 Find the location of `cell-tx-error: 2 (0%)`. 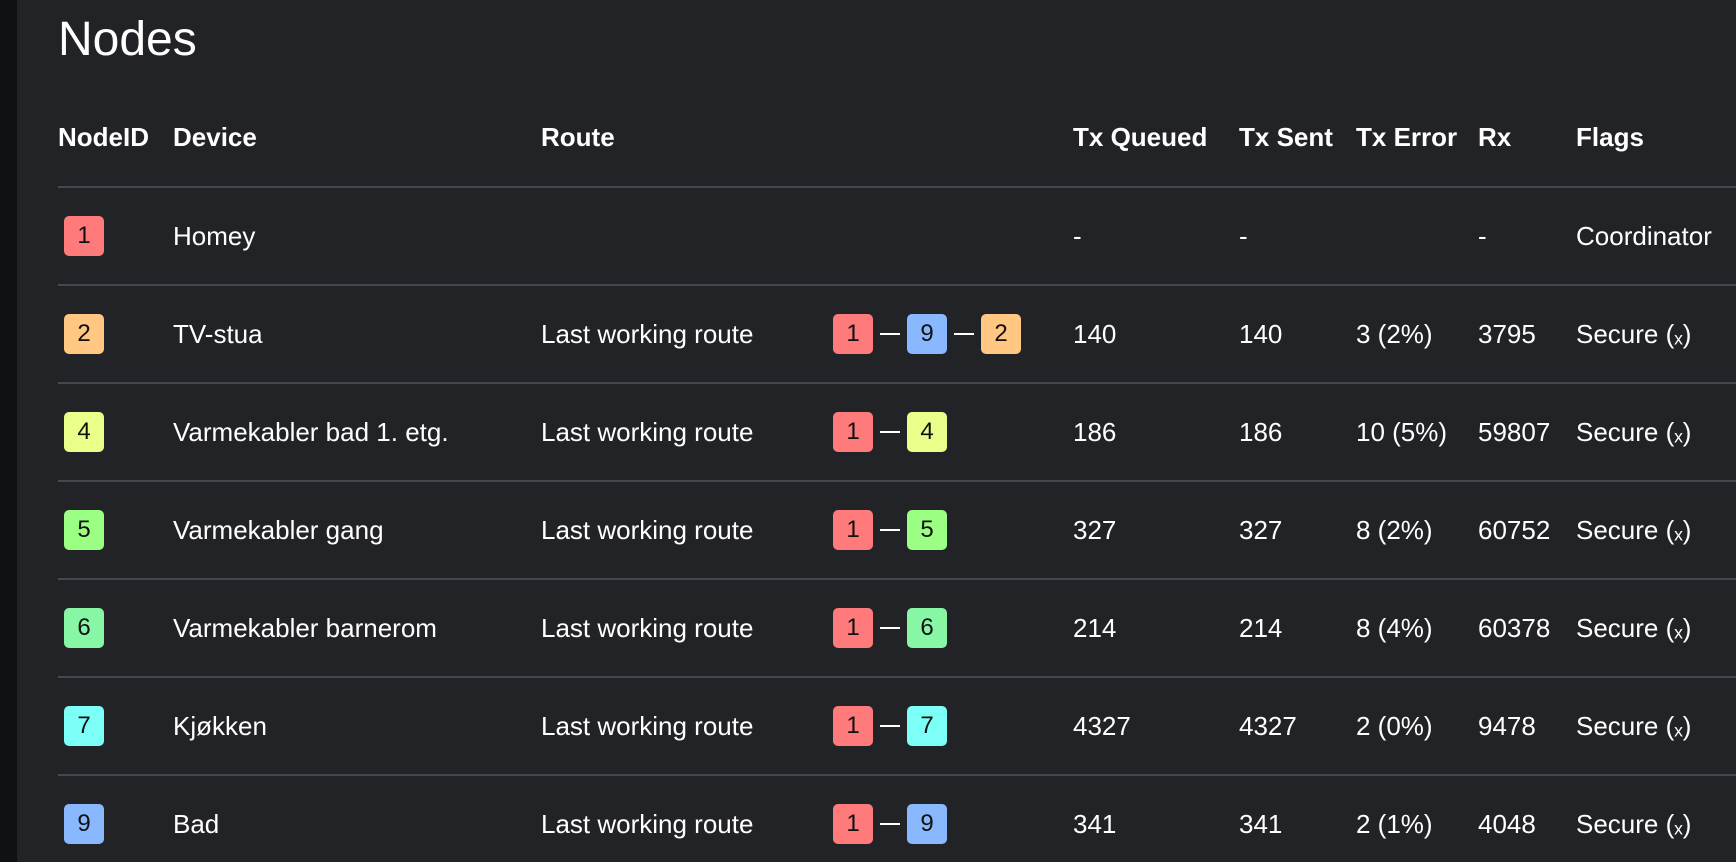

cell-tx-error: 2 (0%) is located at coordinates (1417, 726).